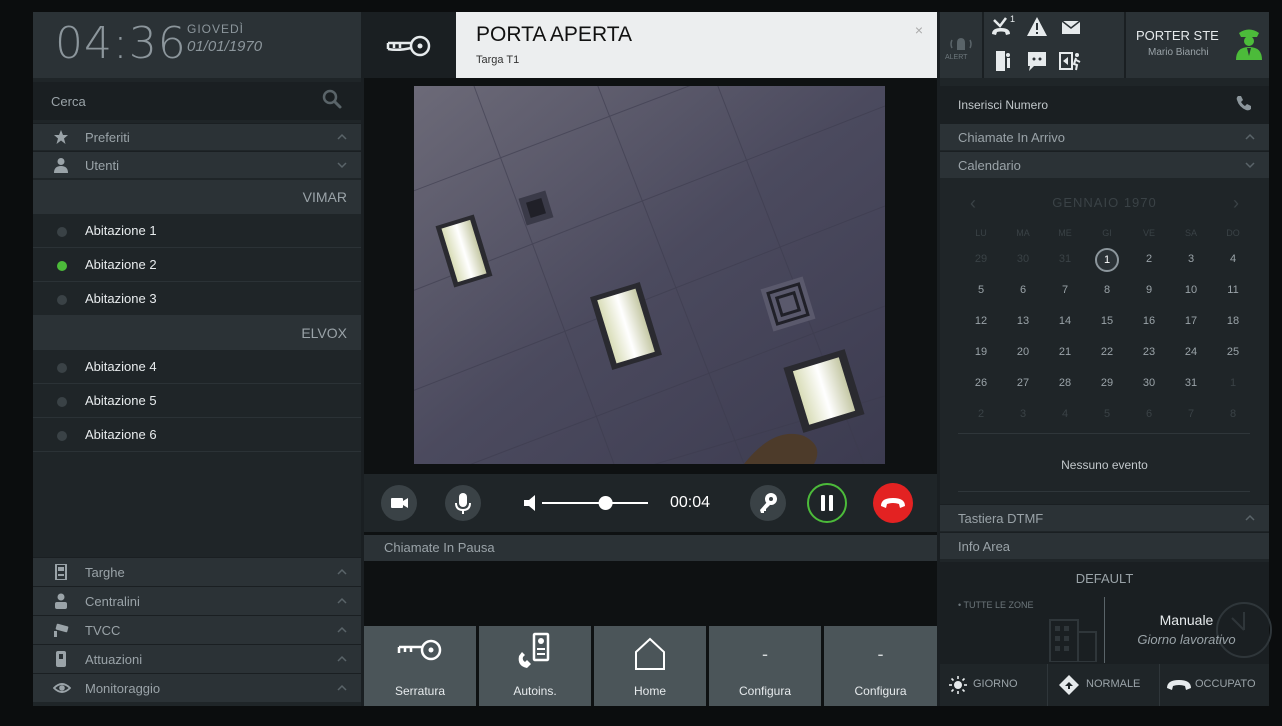 The image size is (1282, 726). I want to click on clock-date: 01/01/1970, so click(225, 46).